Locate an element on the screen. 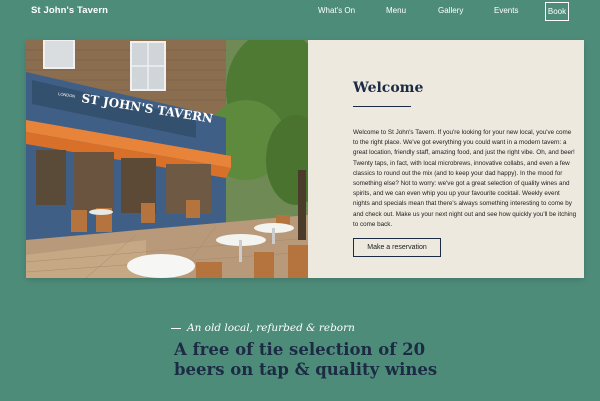 The image size is (600, 401). nav-link-events: Events is located at coordinates (506, 10).